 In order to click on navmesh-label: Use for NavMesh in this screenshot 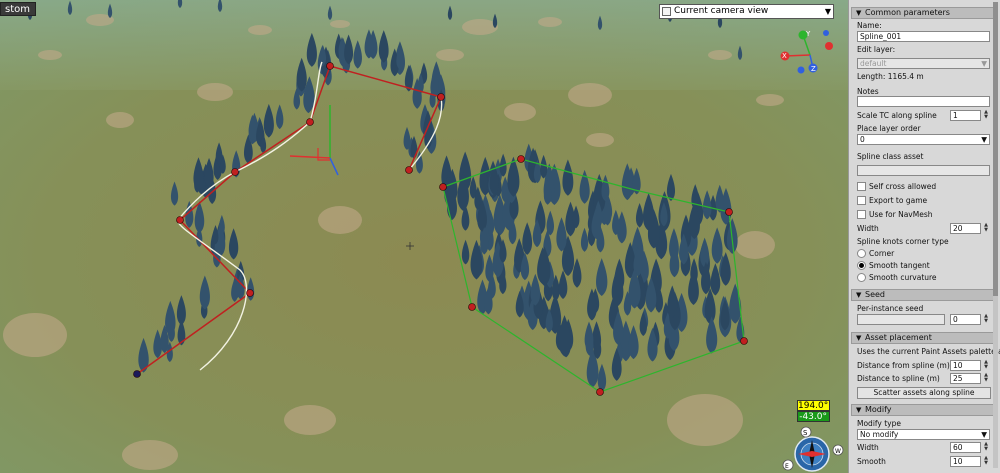, I will do `click(901, 214)`.